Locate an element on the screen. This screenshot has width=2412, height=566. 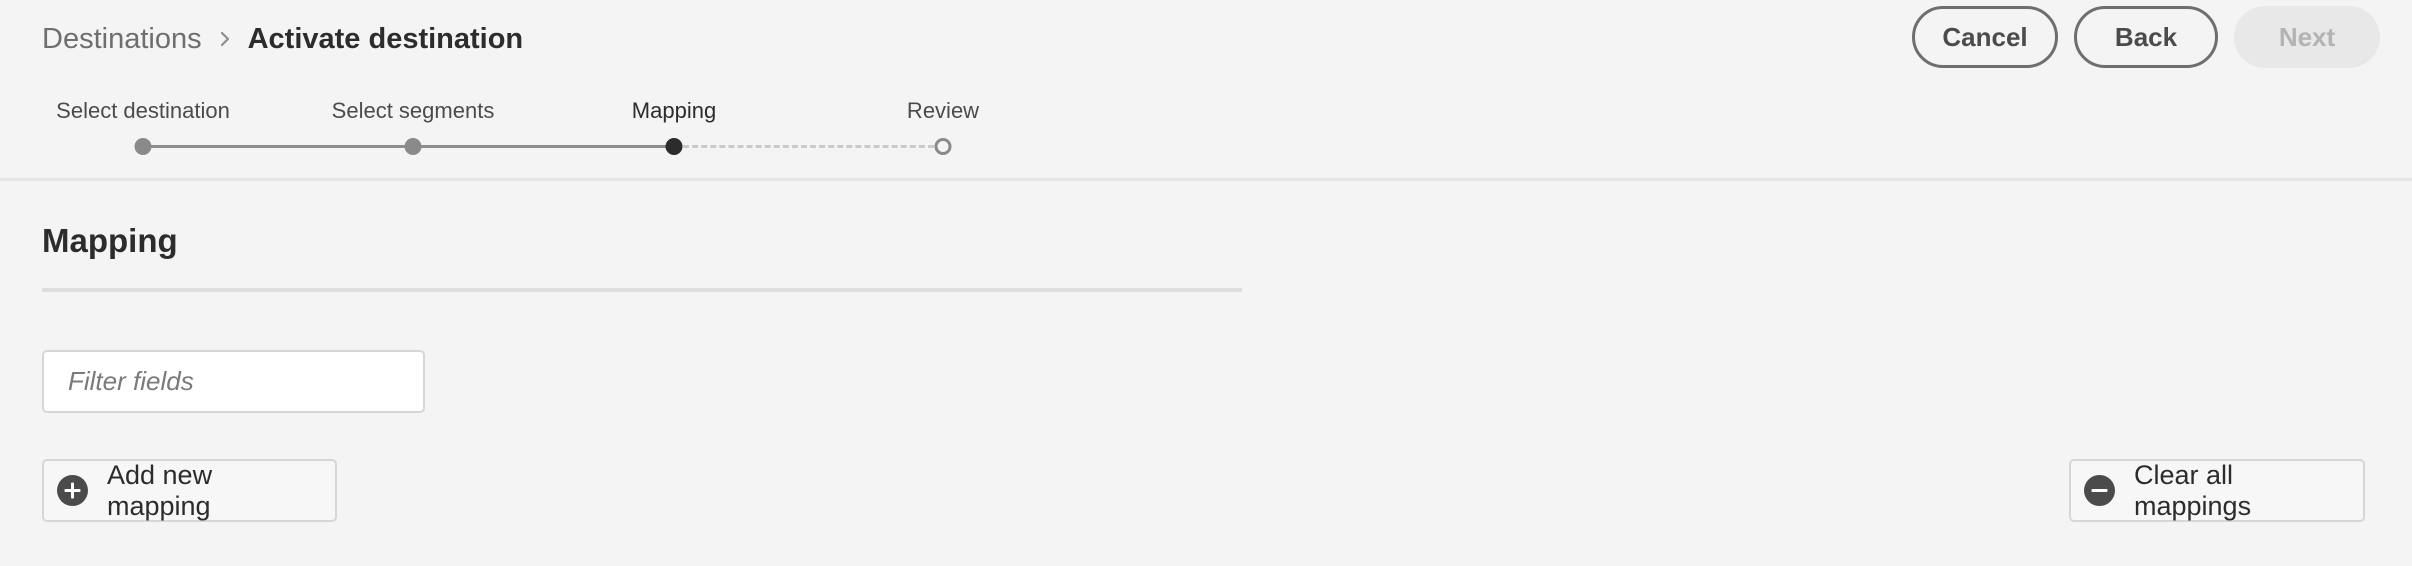
step-label-review: Review is located at coordinates (943, 110).